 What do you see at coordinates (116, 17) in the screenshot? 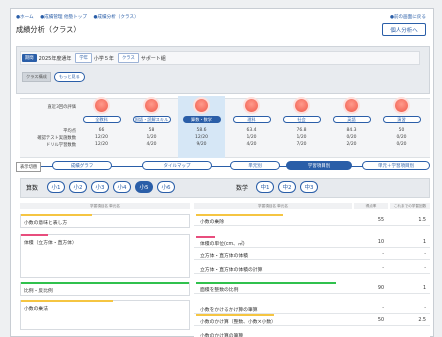
I see `breadcrumb-current: ●成績分析（クラス）` at bounding box center [116, 17].